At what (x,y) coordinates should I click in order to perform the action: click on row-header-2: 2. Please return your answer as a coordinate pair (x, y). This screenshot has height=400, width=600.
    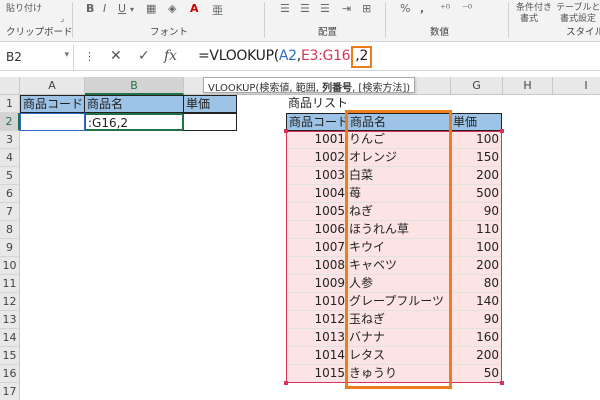
    Looking at the image, I should click on (10, 122).